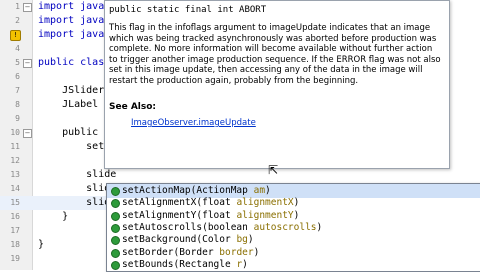 This screenshot has width=480, height=272. Describe the element at coordinates (74, 132) in the screenshot. I see `code-text: public s` at that location.